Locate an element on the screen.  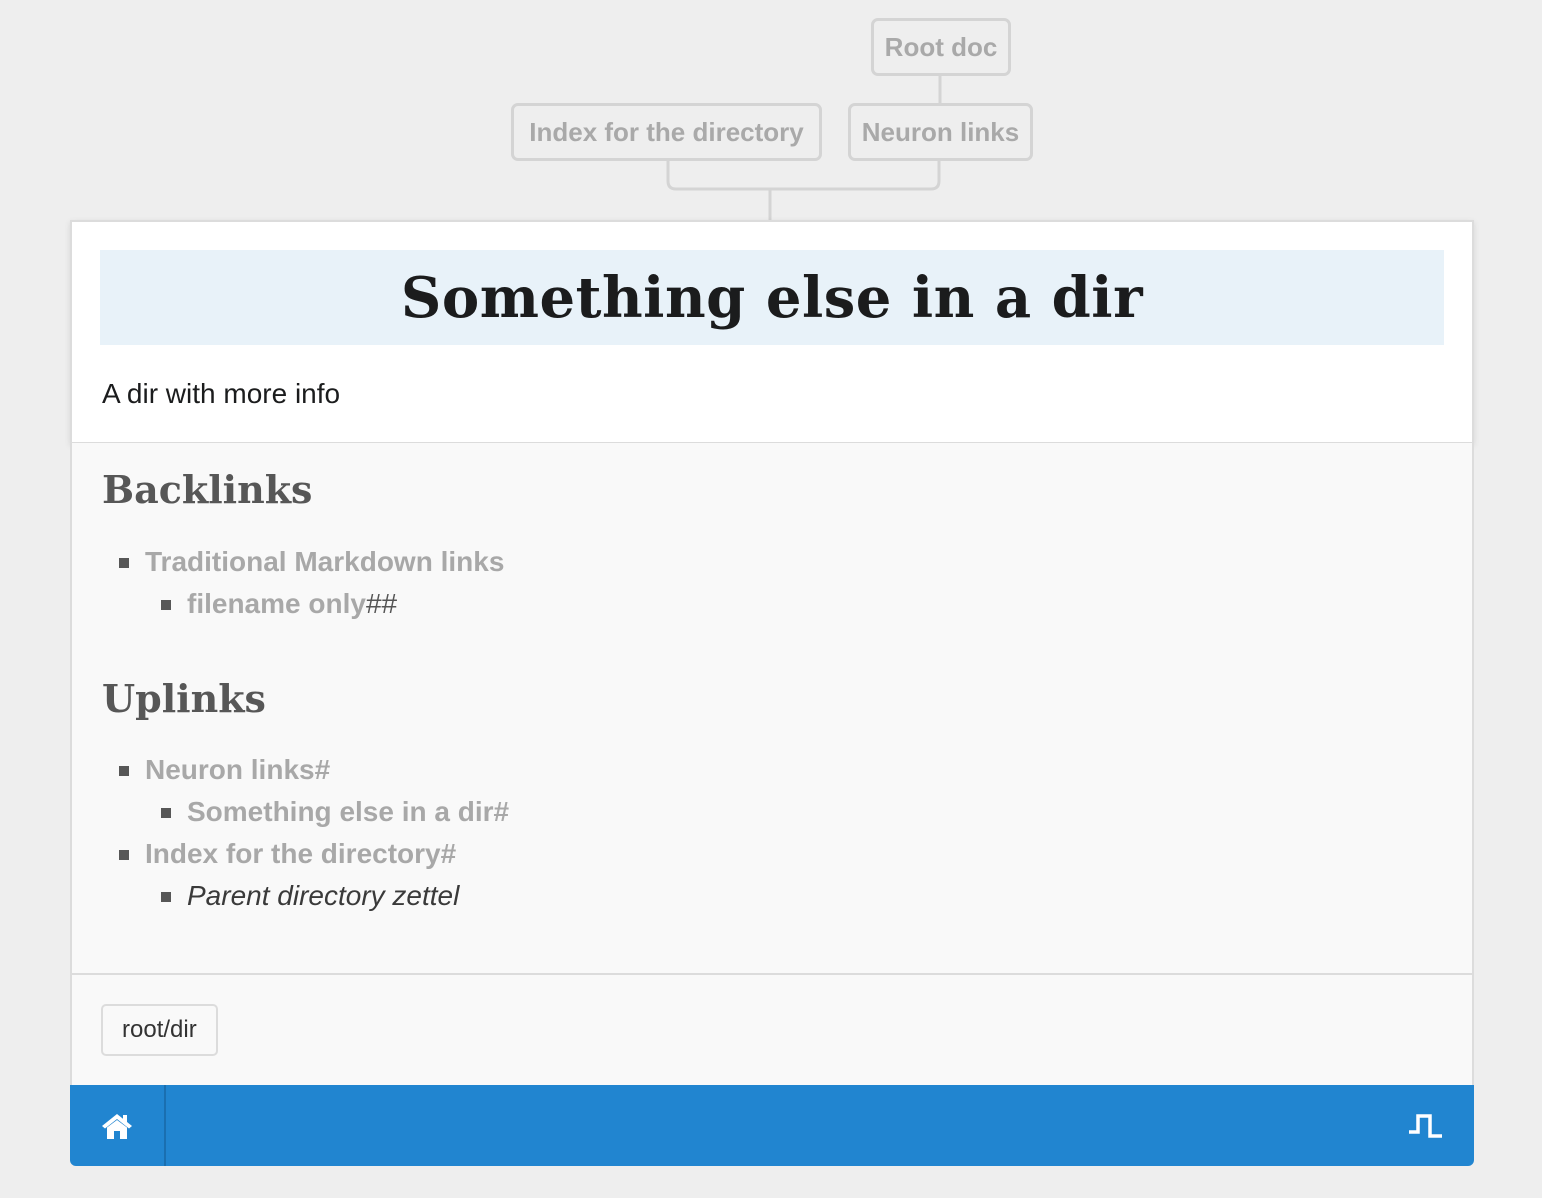
backlink-traditional-markdown-links: Traditional Markdown links is located at coordinates (324, 562).